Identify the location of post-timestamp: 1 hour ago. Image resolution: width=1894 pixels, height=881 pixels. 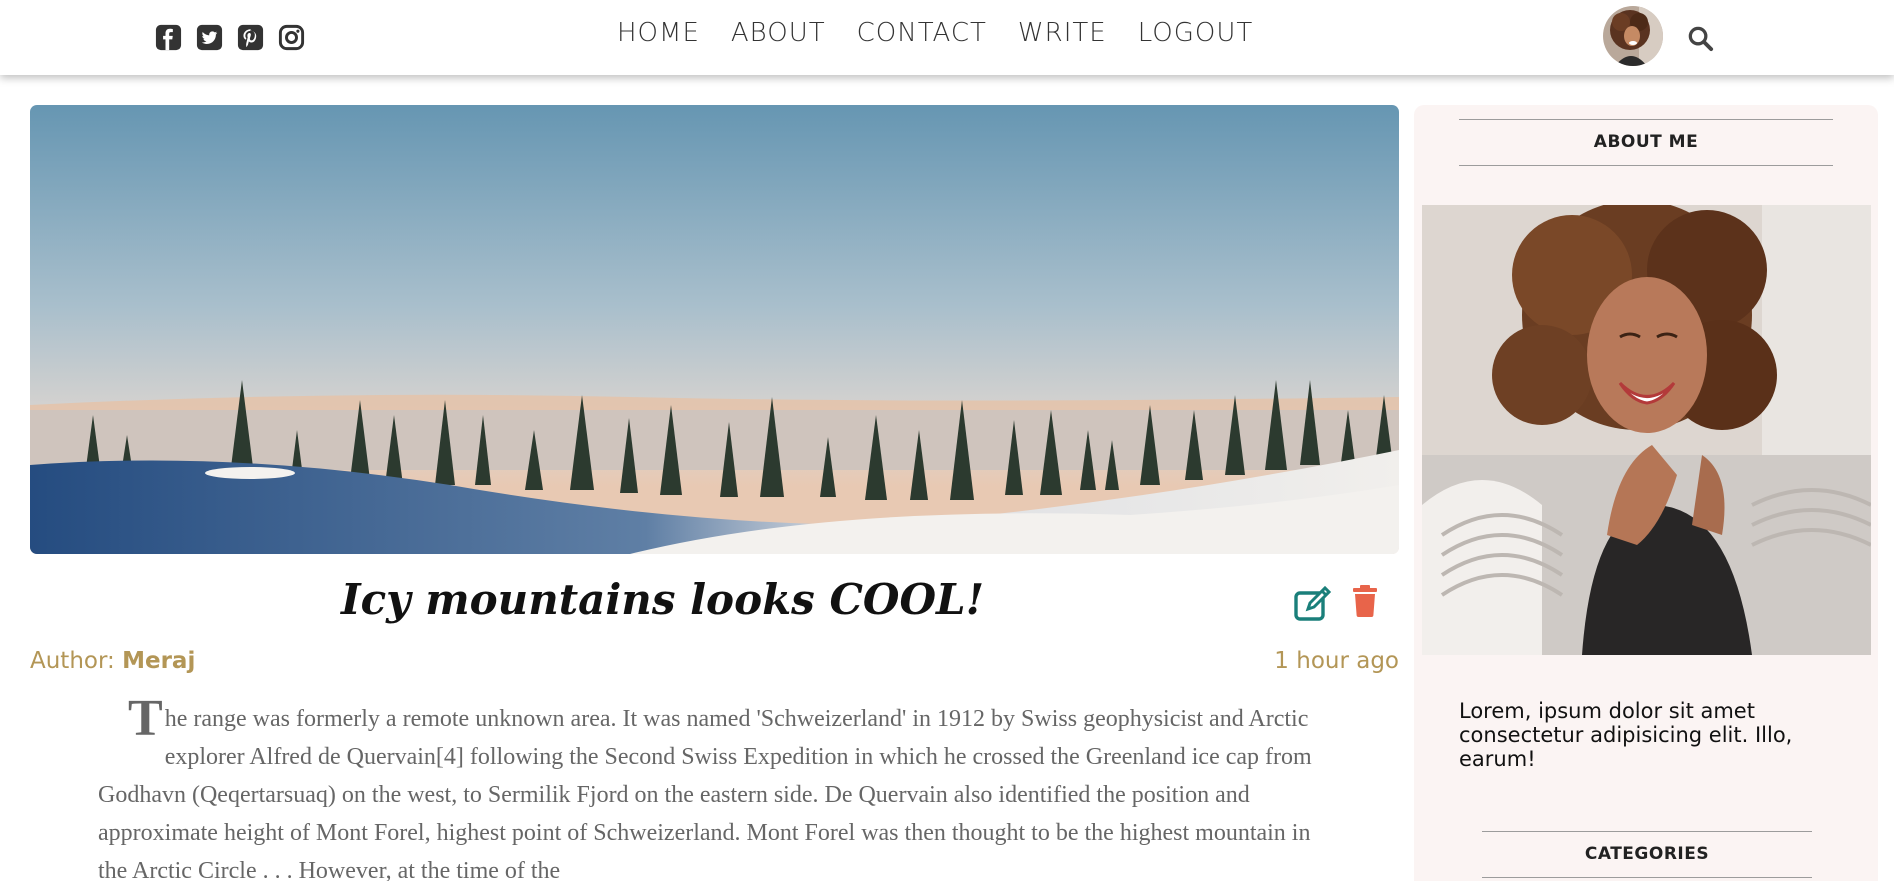
(1336, 661).